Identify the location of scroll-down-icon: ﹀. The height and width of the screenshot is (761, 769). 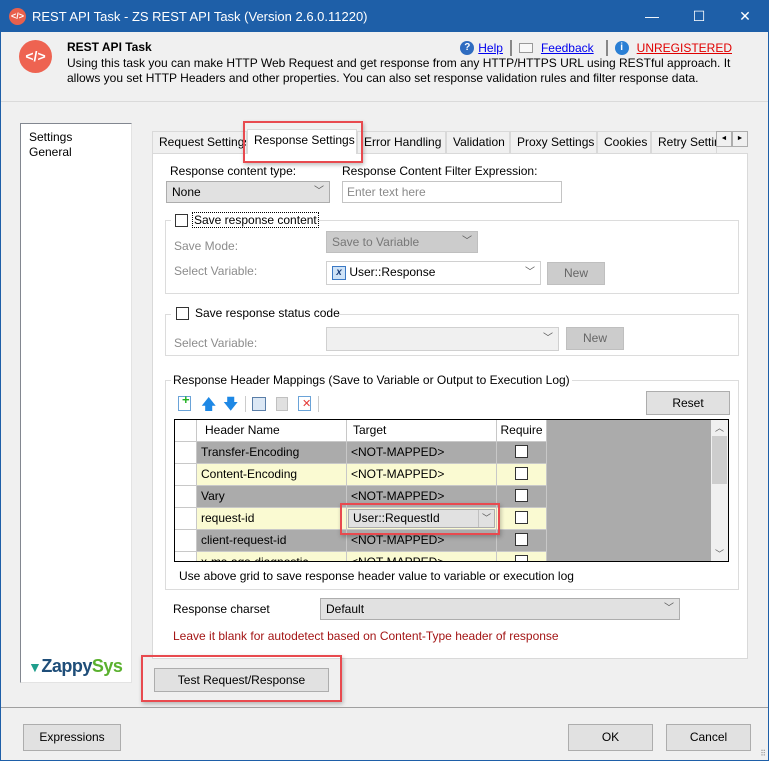
(719, 553).